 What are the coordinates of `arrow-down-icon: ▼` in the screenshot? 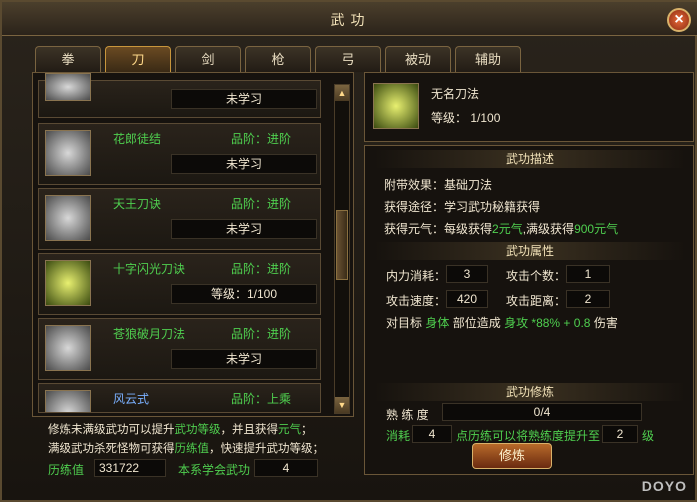 It's located at (342, 405).